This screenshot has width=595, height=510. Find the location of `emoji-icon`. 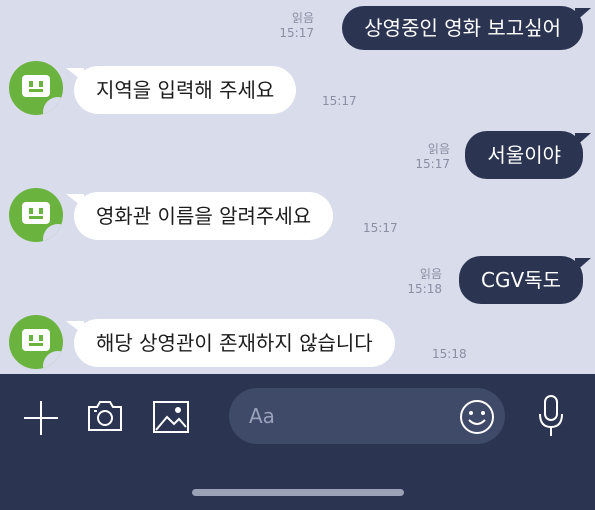

emoji-icon is located at coordinates (477, 417).